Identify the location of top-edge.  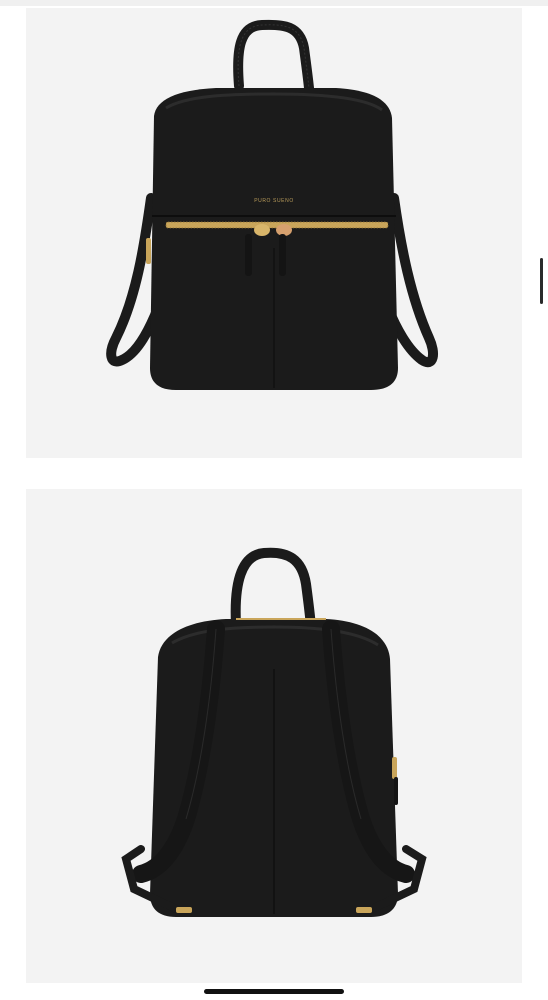
(274, 3).